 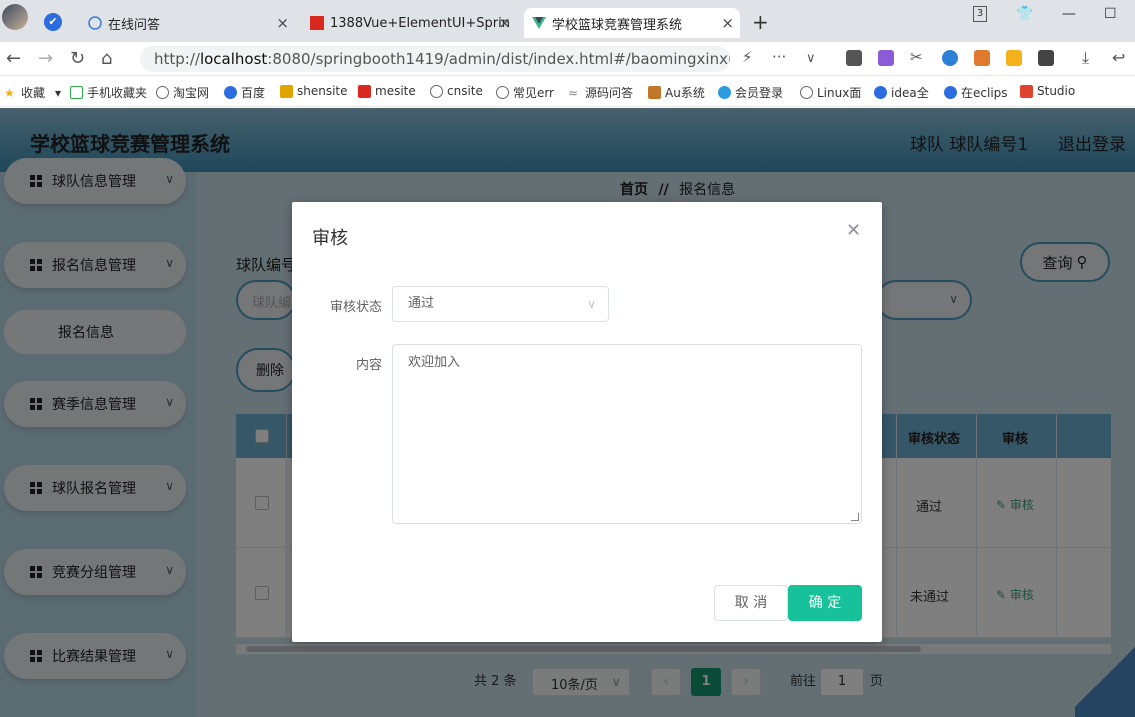 What do you see at coordinates (950, 58) in the screenshot?
I see `search-ext-icon` at bounding box center [950, 58].